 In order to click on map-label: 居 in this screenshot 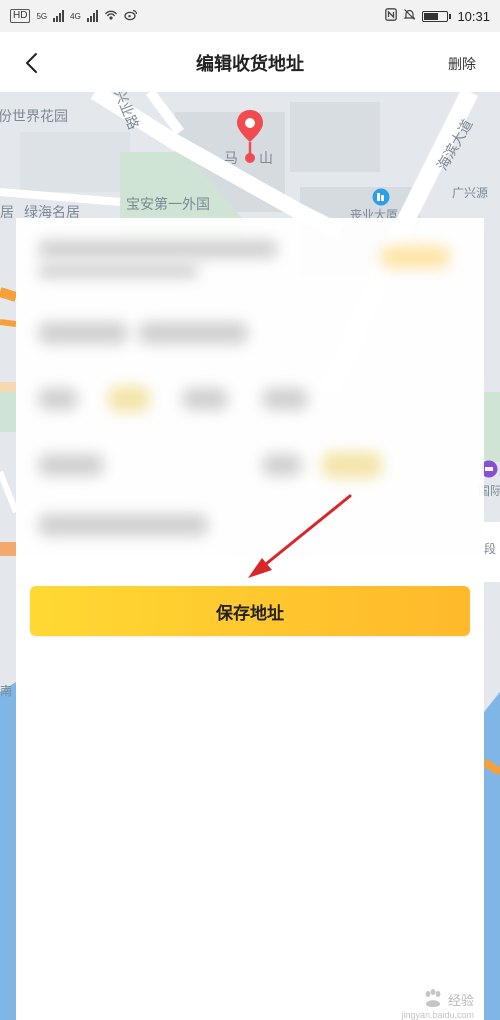, I will do `click(7, 213)`.